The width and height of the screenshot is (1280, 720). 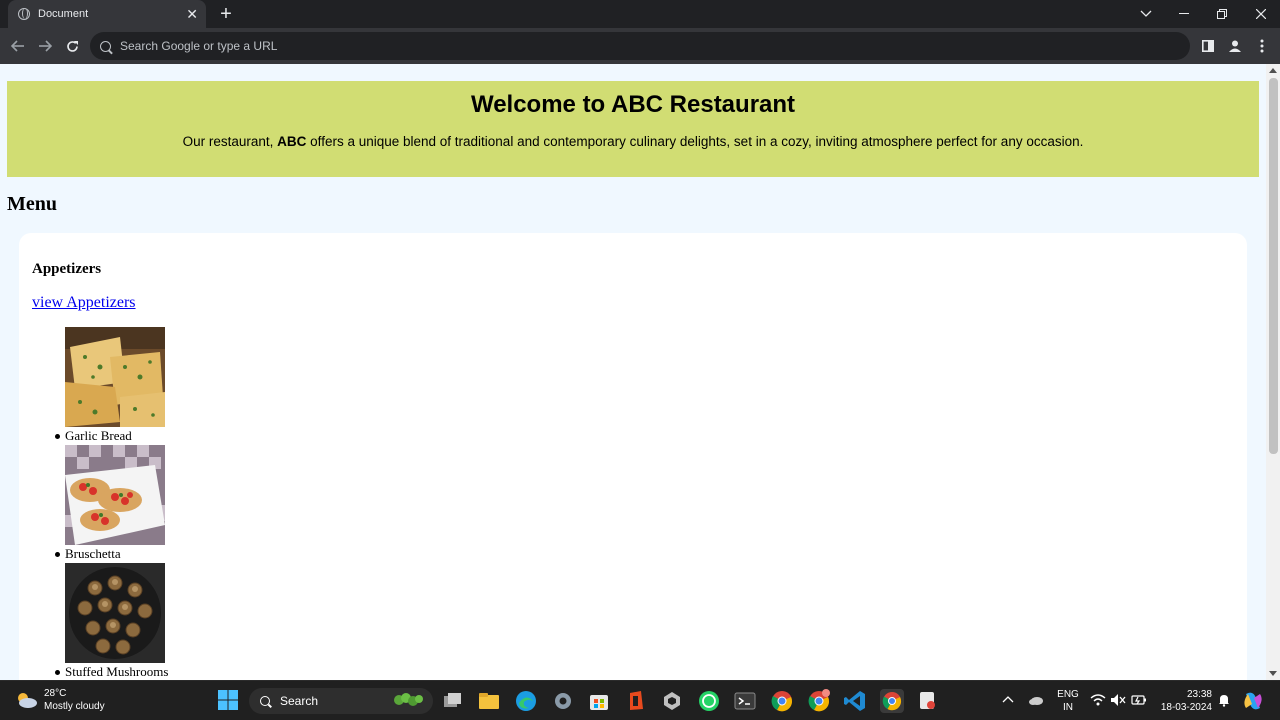 What do you see at coordinates (1139, 702) in the screenshot?
I see `battery-icon` at bounding box center [1139, 702].